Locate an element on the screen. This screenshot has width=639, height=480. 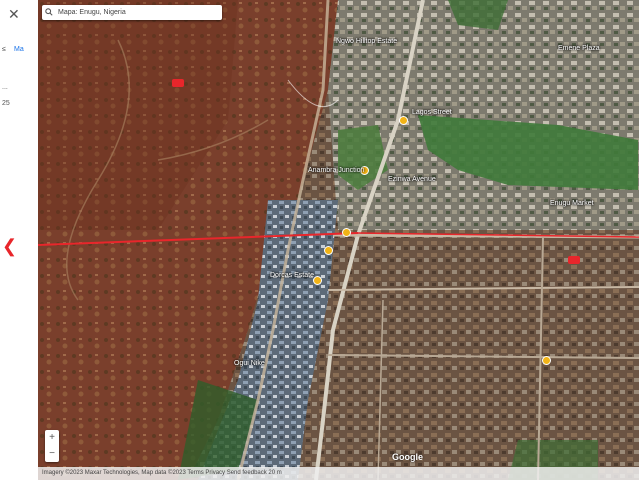
close-icon: ✕ is located at coordinates (14, 14).